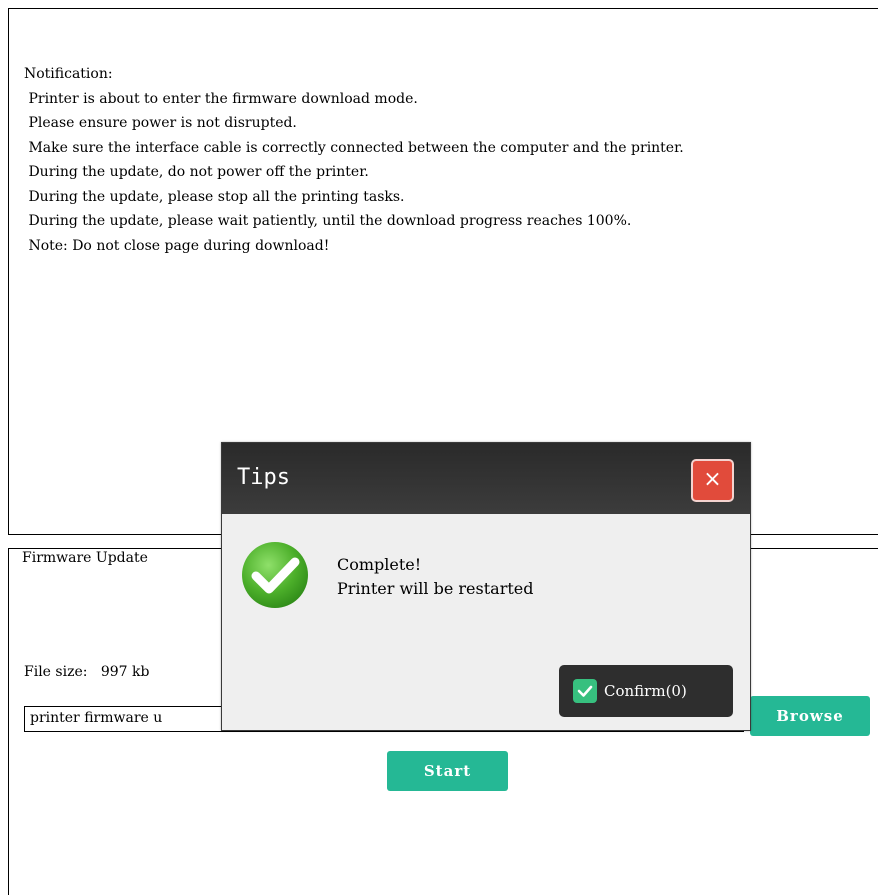 The image size is (878, 895). I want to click on dialog-title: Tips, so click(263, 477).